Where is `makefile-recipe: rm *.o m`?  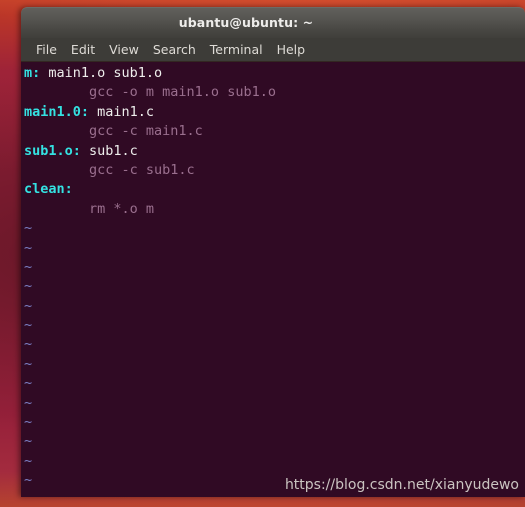 makefile-recipe: rm *.o m is located at coordinates (89, 208).